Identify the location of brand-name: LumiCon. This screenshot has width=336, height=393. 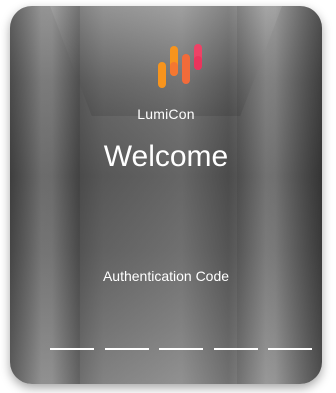
(166, 114).